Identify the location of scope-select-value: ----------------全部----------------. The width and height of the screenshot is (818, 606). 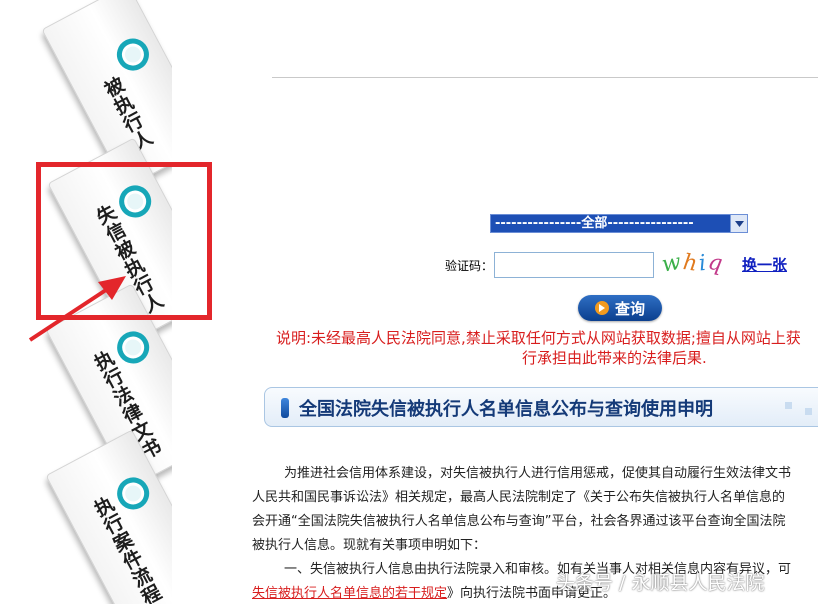
(594, 223).